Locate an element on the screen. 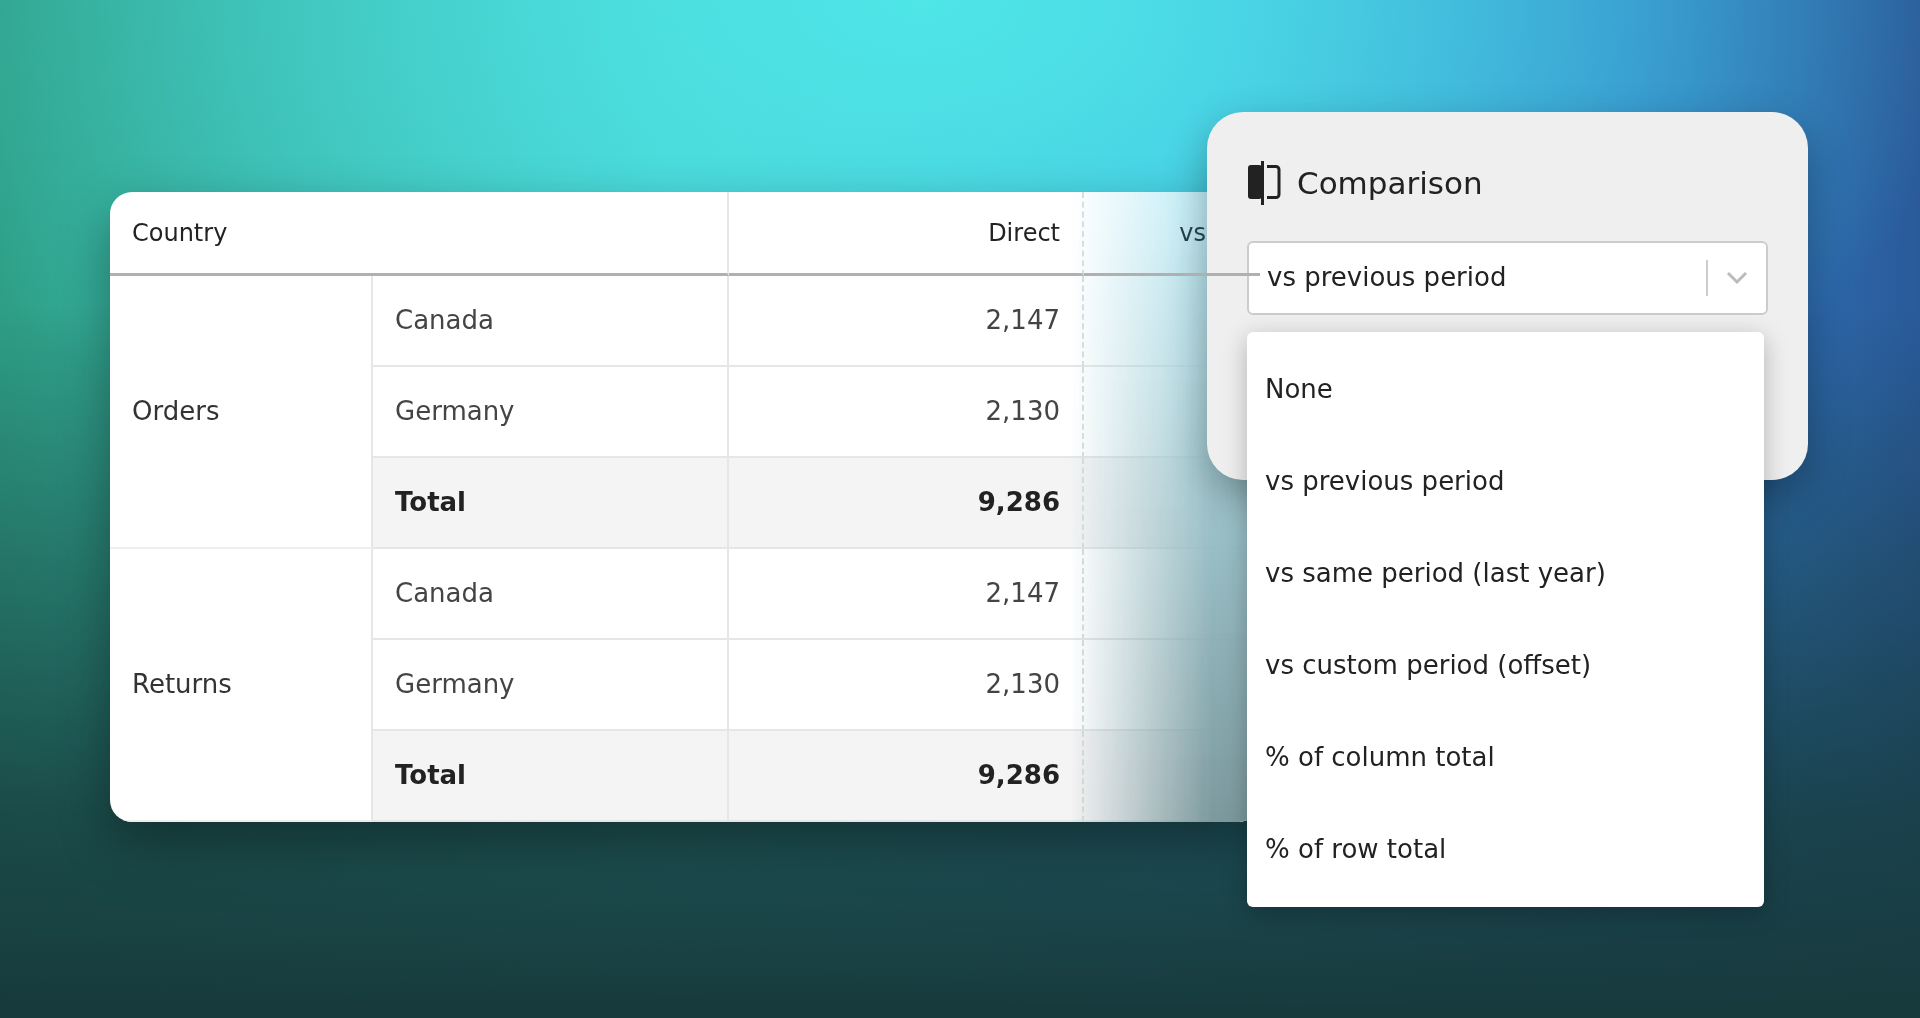 Image resolution: width=1920 pixels, height=1018 pixels. panel-title: Comparison is located at coordinates (1390, 183).